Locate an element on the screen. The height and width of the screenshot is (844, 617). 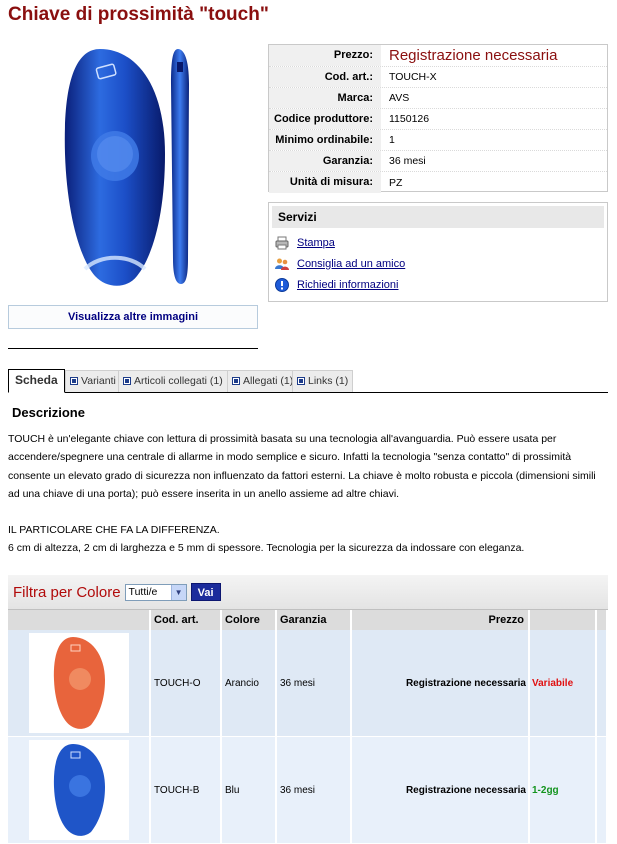
info-row-manufacturer-code: Codice produttore: 1150126 is located at coordinates (438, 119).